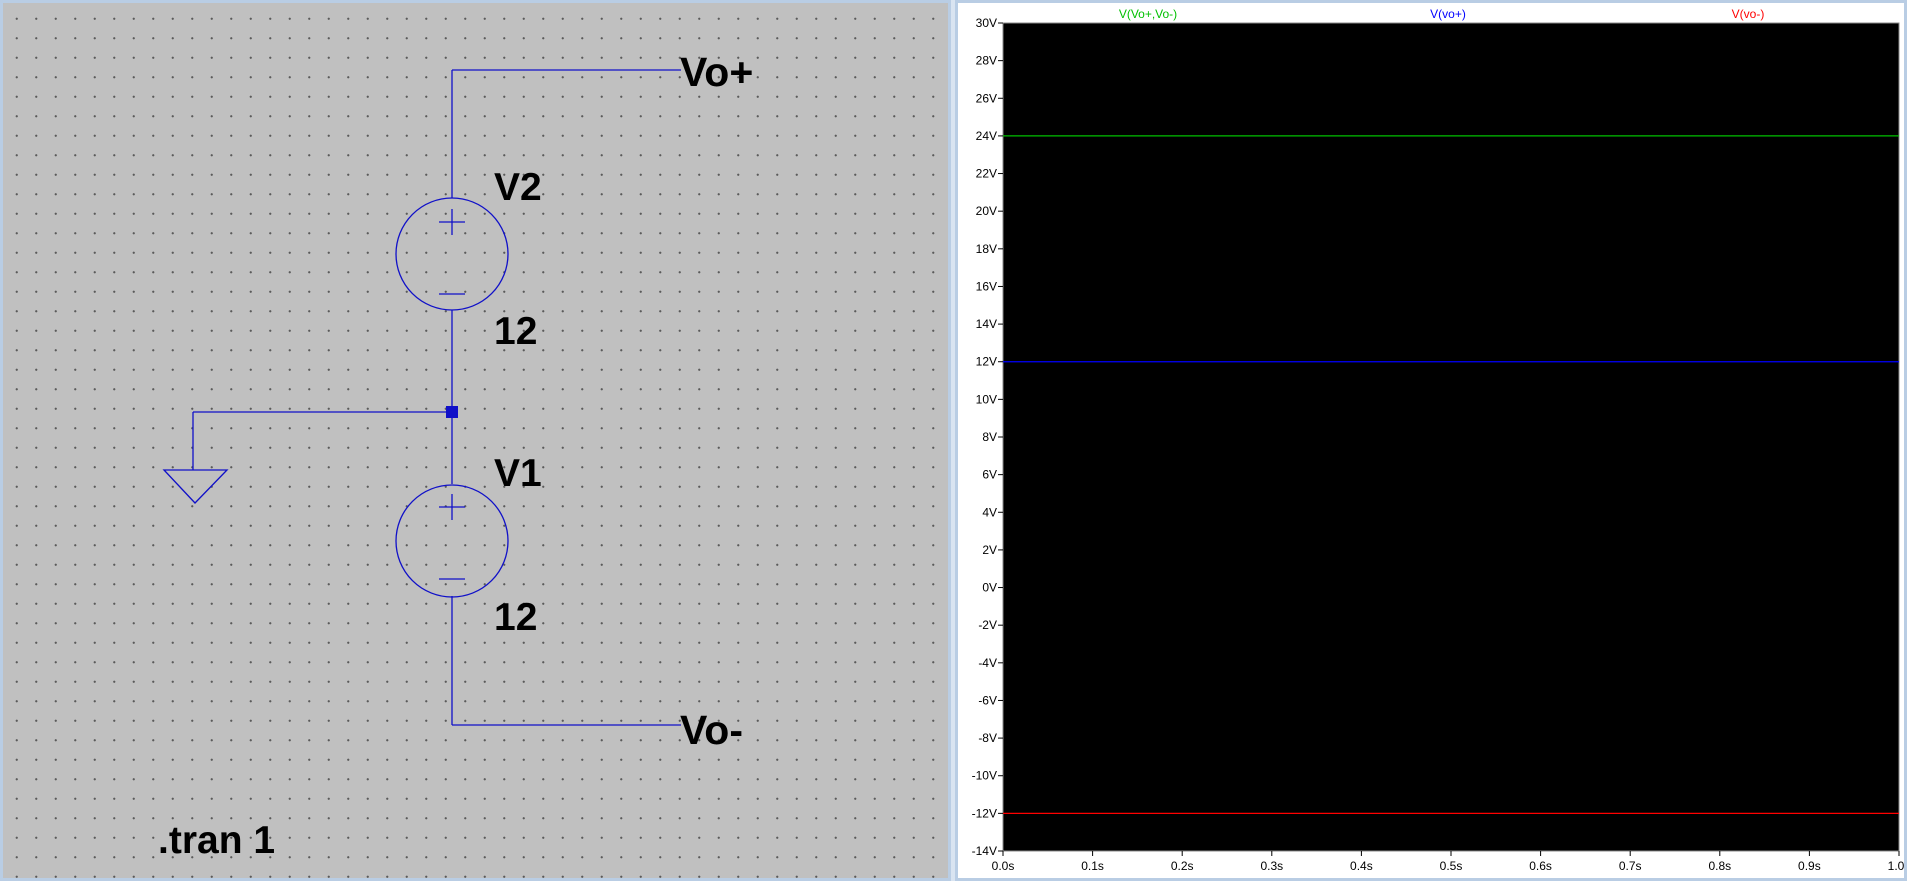 This screenshot has width=1907, height=881. Describe the element at coordinates (989, 475) in the screenshot. I see `y-tick-label: 6V` at that location.